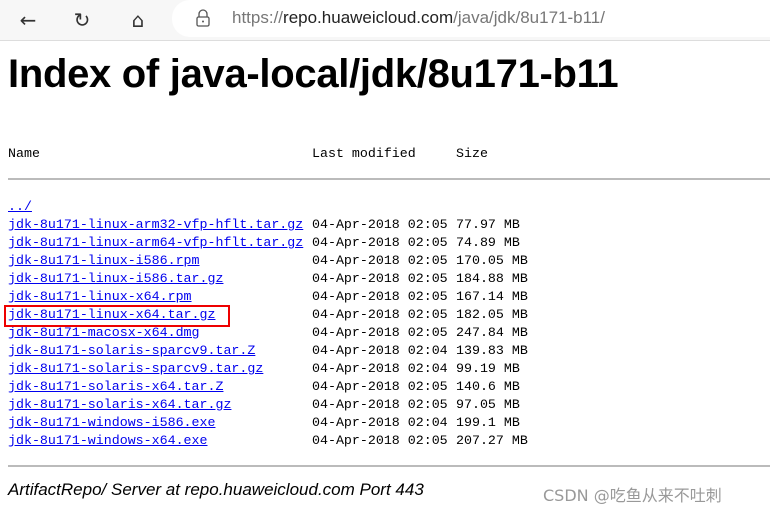  Describe the element at coordinates (104, 260) in the screenshot. I see `file-link: jdk-8u171-linux-i586.rpm` at that location.